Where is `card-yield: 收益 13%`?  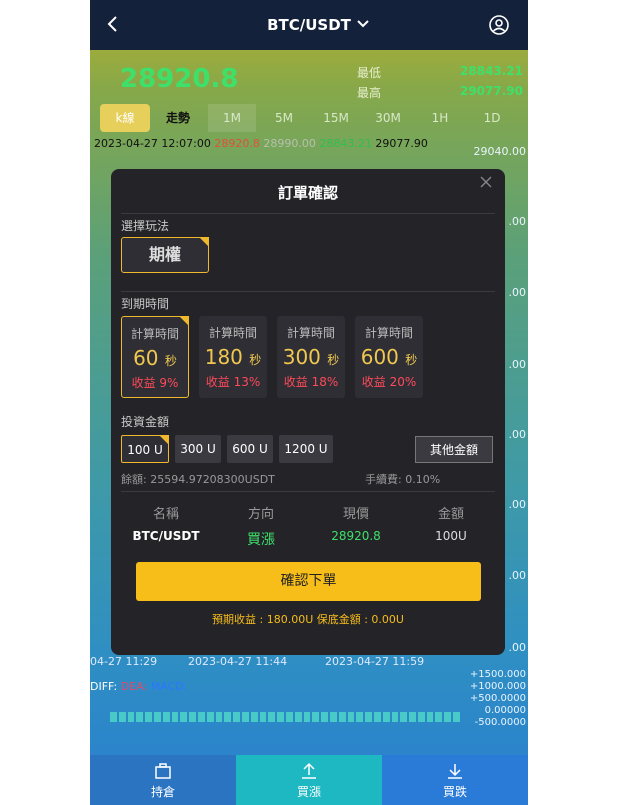
card-yield: 收益 13% is located at coordinates (233, 382).